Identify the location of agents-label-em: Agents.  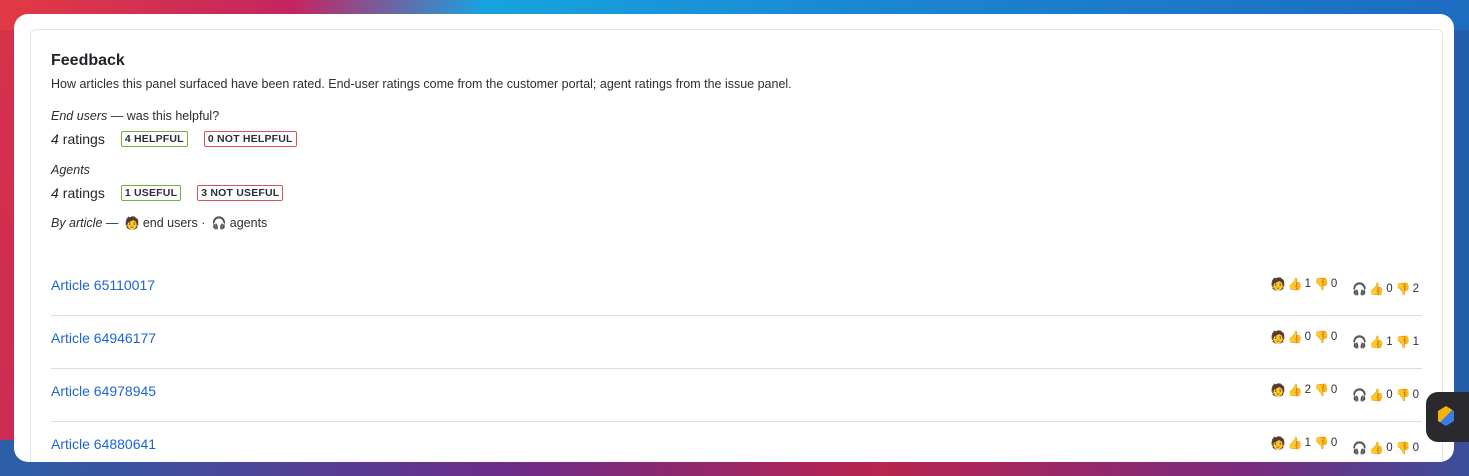
(70, 170).